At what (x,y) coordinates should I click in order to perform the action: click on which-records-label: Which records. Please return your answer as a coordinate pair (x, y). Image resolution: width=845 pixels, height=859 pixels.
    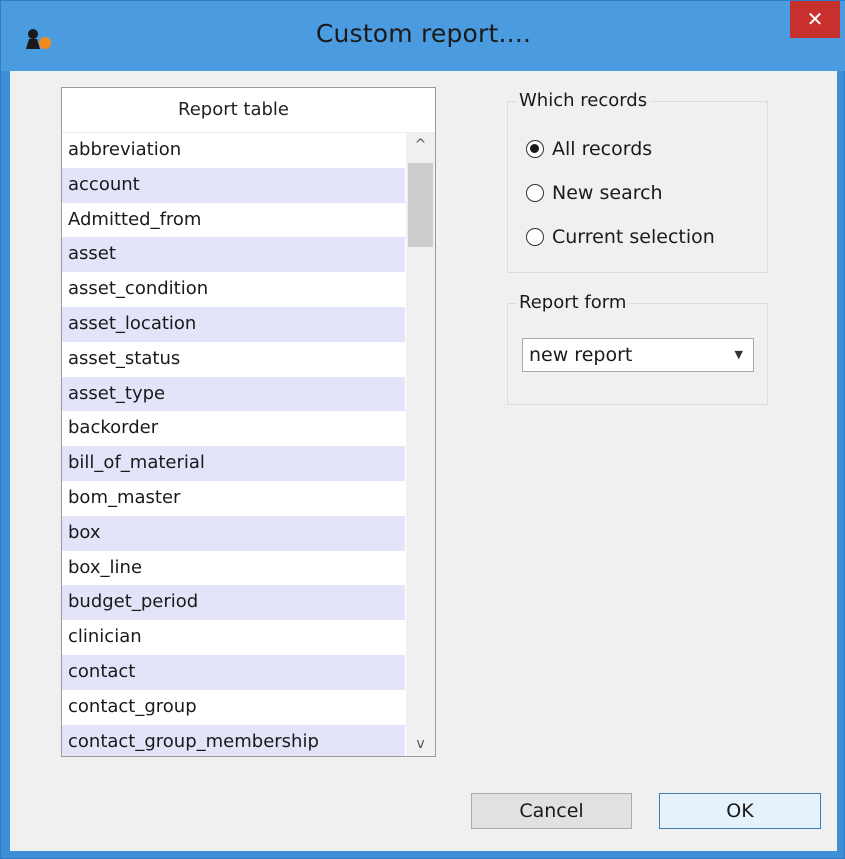
    Looking at the image, I should click on (583, 100).